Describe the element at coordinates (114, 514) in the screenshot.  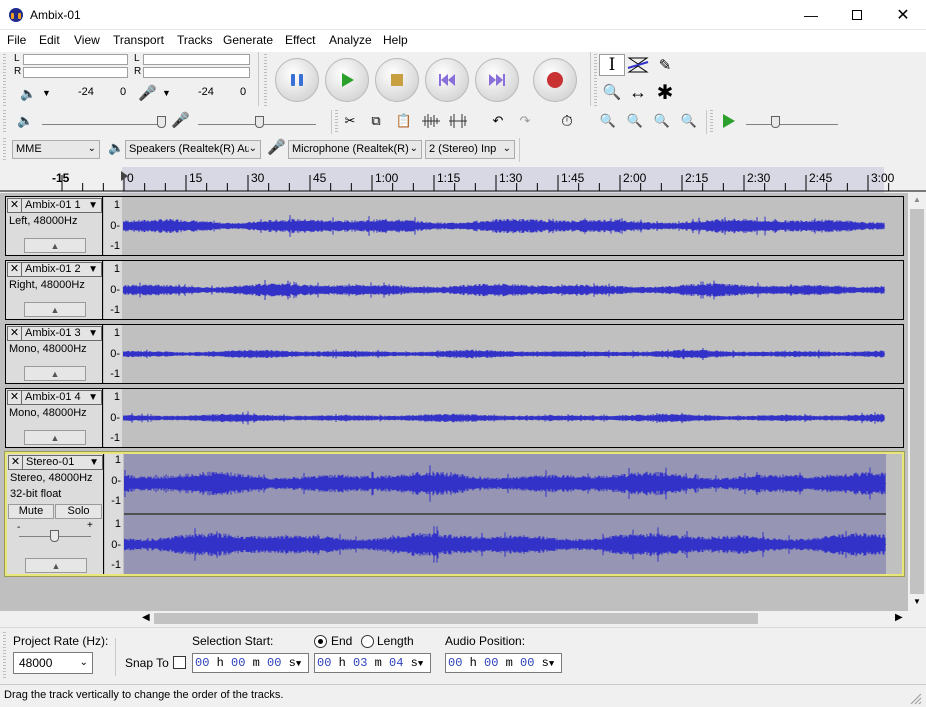
I see `vertical-ruler: 1 0- -1 1 0- -1` at that location.